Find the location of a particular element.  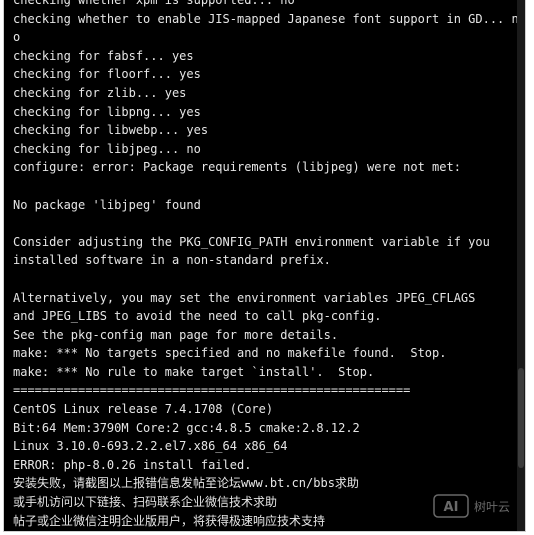

terminal-line: 或手机访问以下链接、扫码联系企业微信技术求助 is located at coordinates (145, 502).